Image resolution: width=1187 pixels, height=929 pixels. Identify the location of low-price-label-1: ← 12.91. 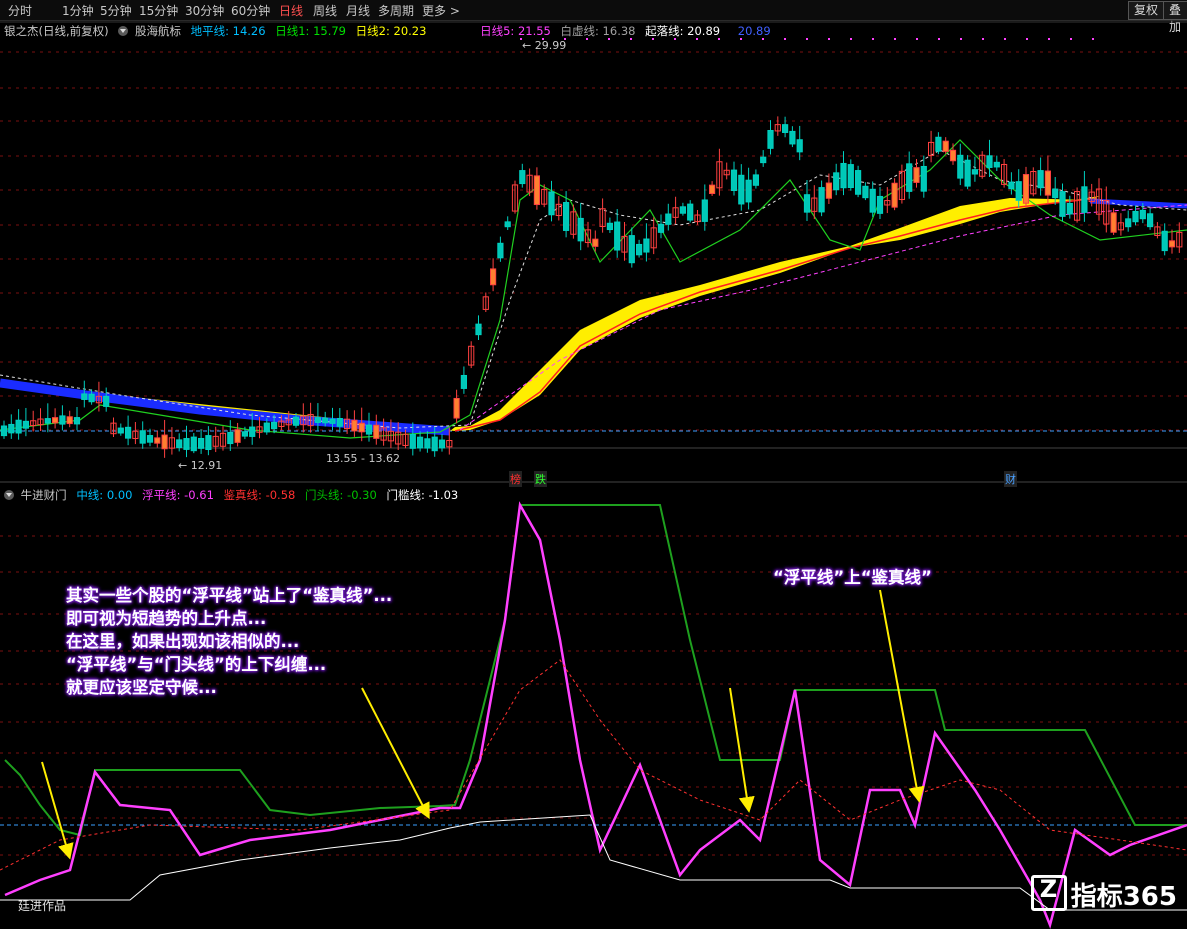
(200, 465).